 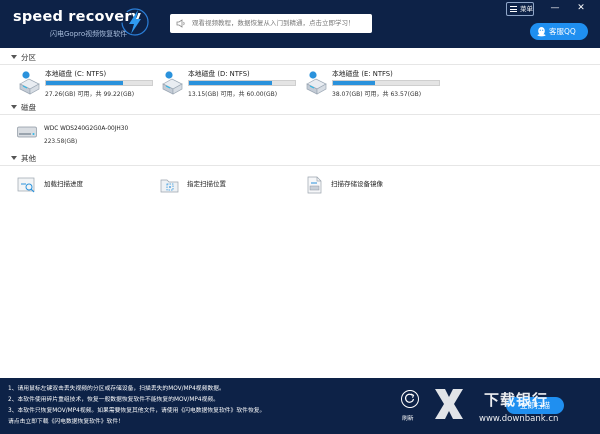 What do you see at coordinates (26, 185) in the screenshot?
I see `load-progress-icon` at bounding box center [26, 185].